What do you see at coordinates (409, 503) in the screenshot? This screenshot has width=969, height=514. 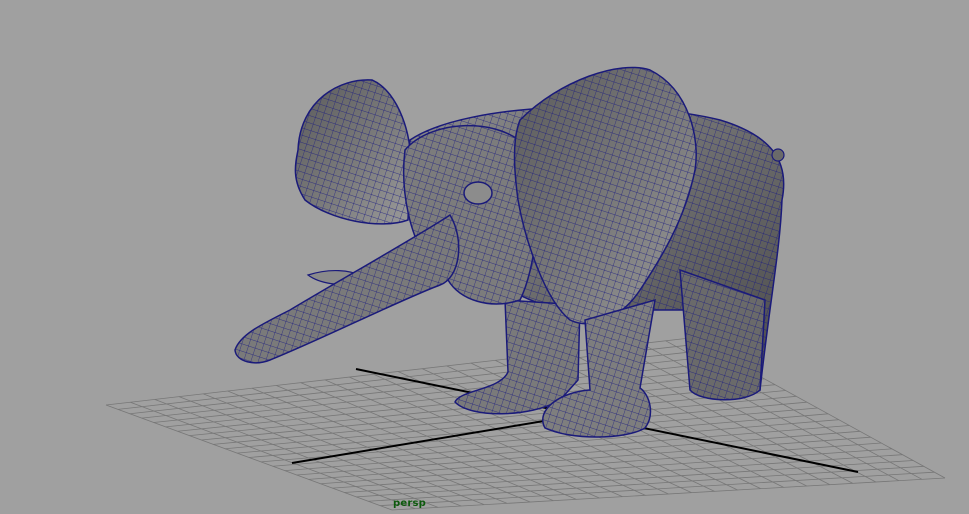 I see `camera-name-label: persp` at bounding box center [409, 503].